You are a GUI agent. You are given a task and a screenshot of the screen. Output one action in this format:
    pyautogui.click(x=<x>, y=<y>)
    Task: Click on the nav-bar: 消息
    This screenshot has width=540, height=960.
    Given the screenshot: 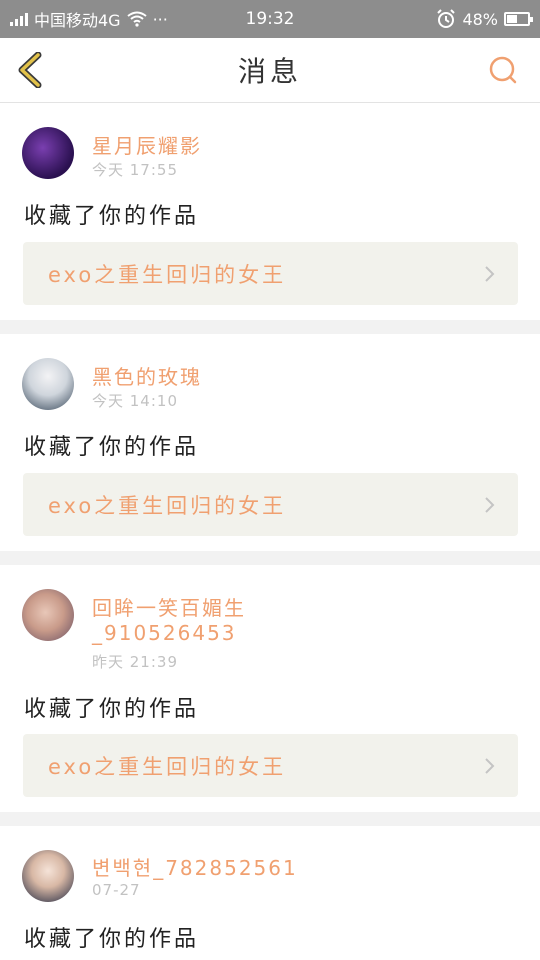 What is the action you would take?
    pyautogui.click(x=270, y=70)
    